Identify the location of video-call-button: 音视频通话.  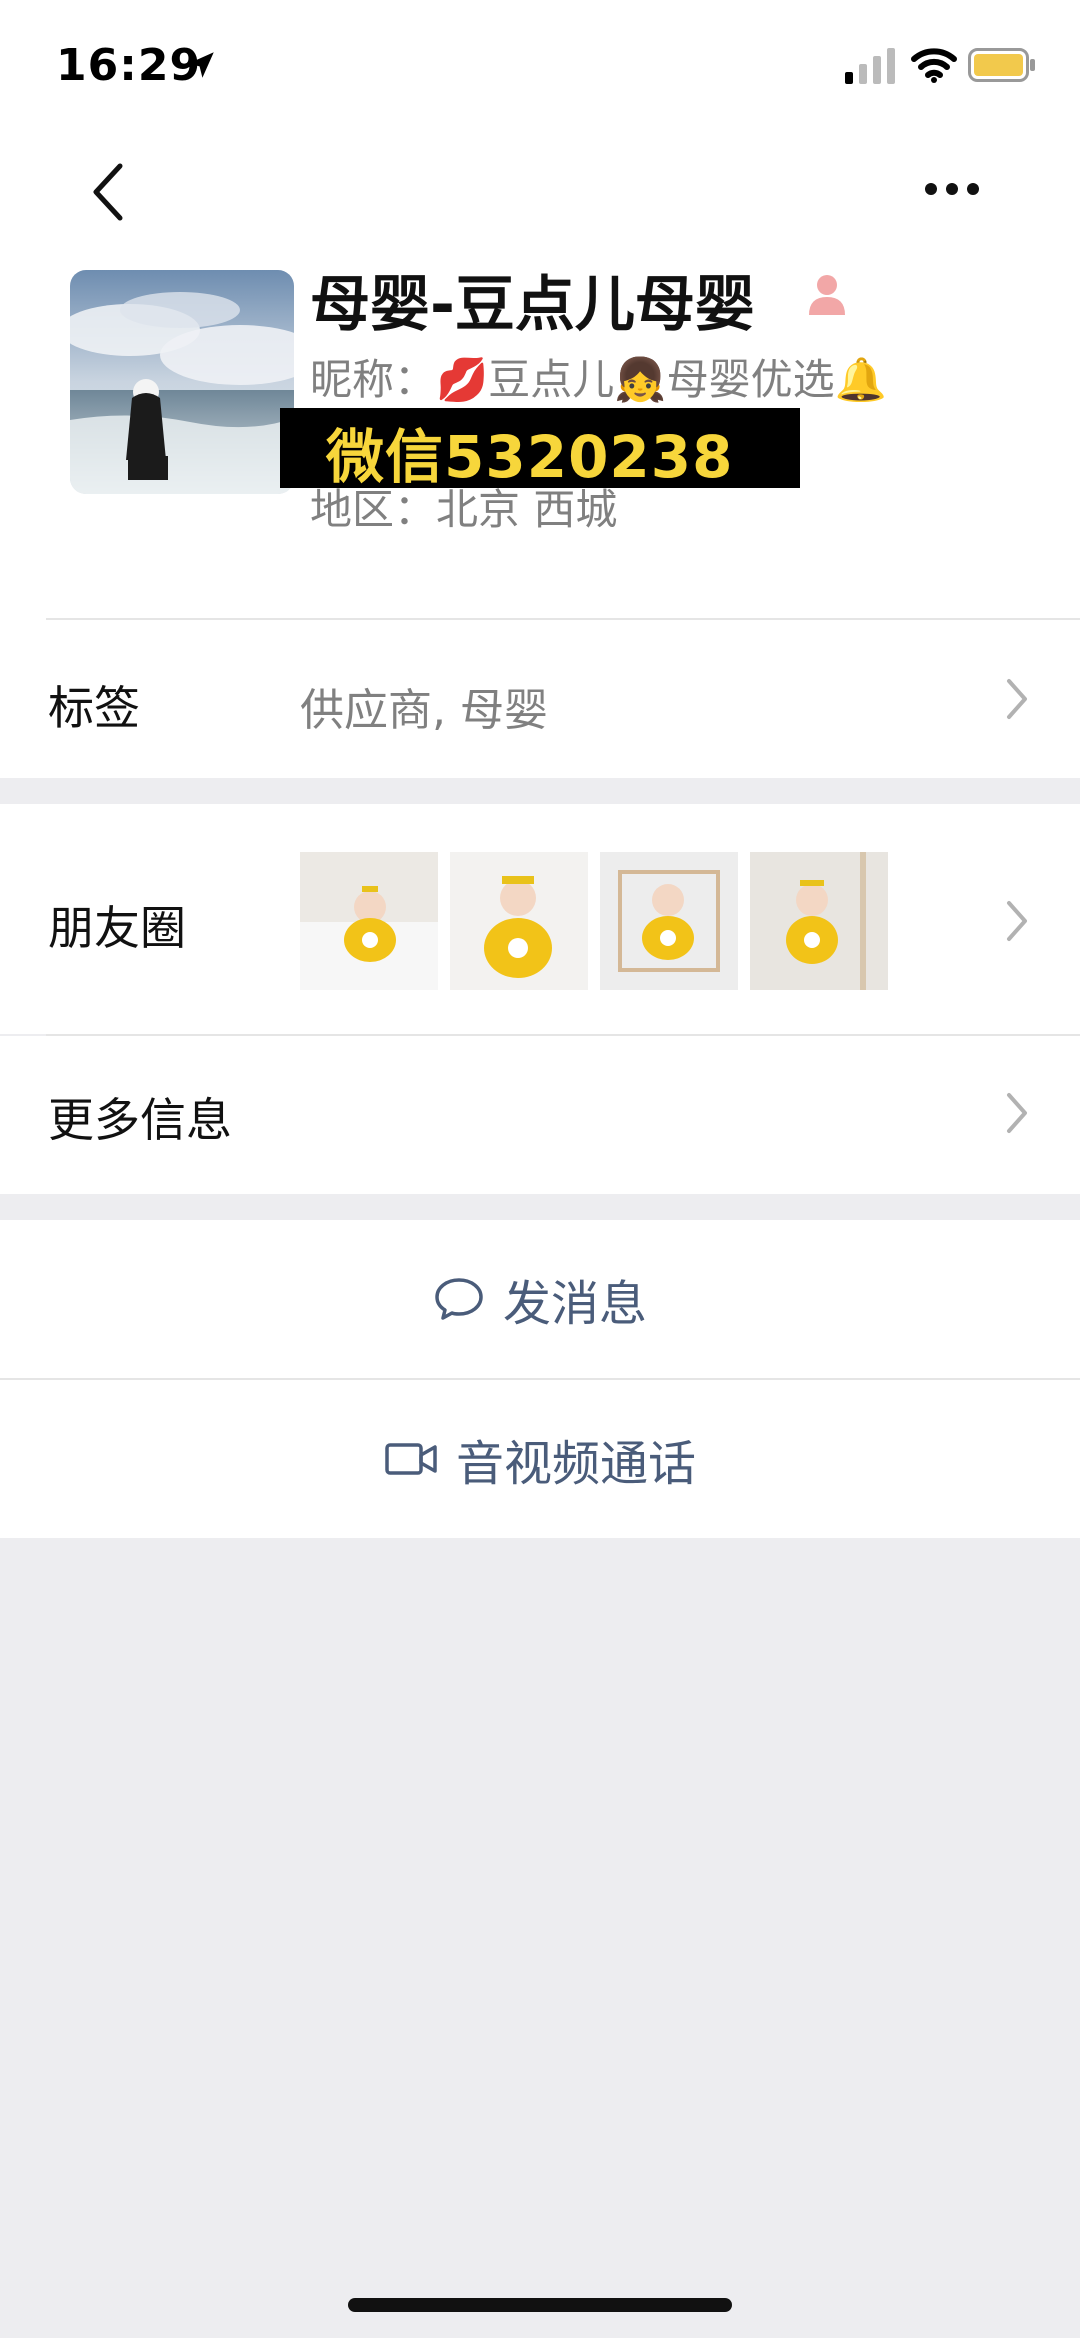
(540, 1459).